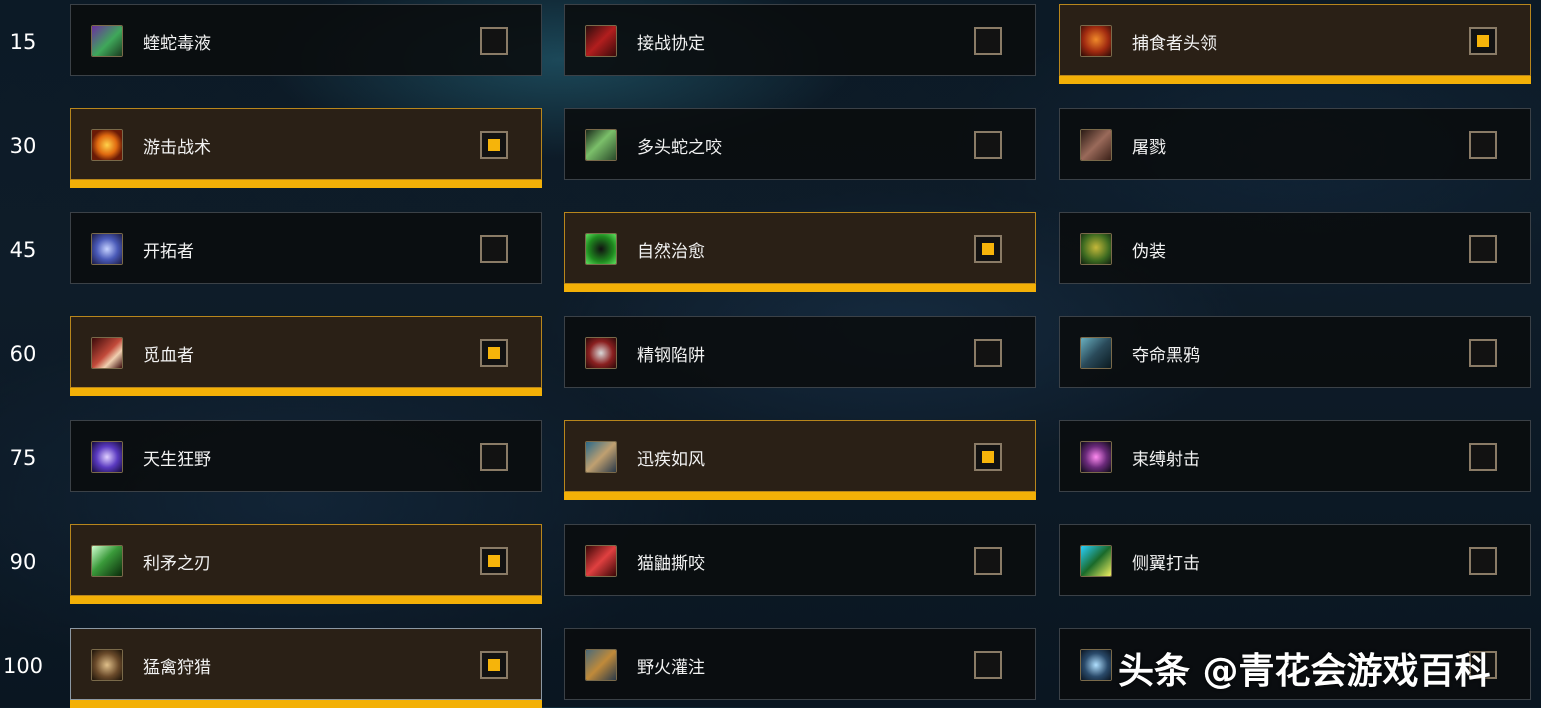 This screenshot has width=1541, height=708. I want to click on posthaste-icon, so click(601, 457).